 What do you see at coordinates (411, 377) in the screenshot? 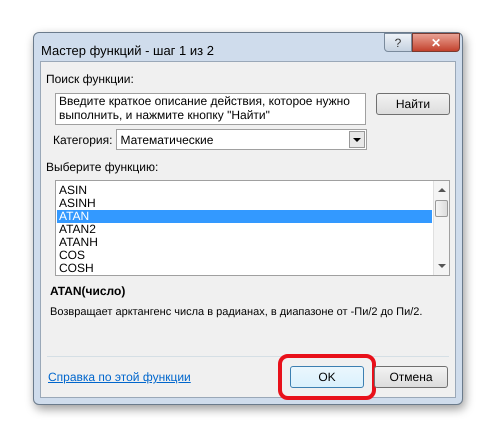
I see `dialog-button: Отмена` at bounding box center [411, 377].